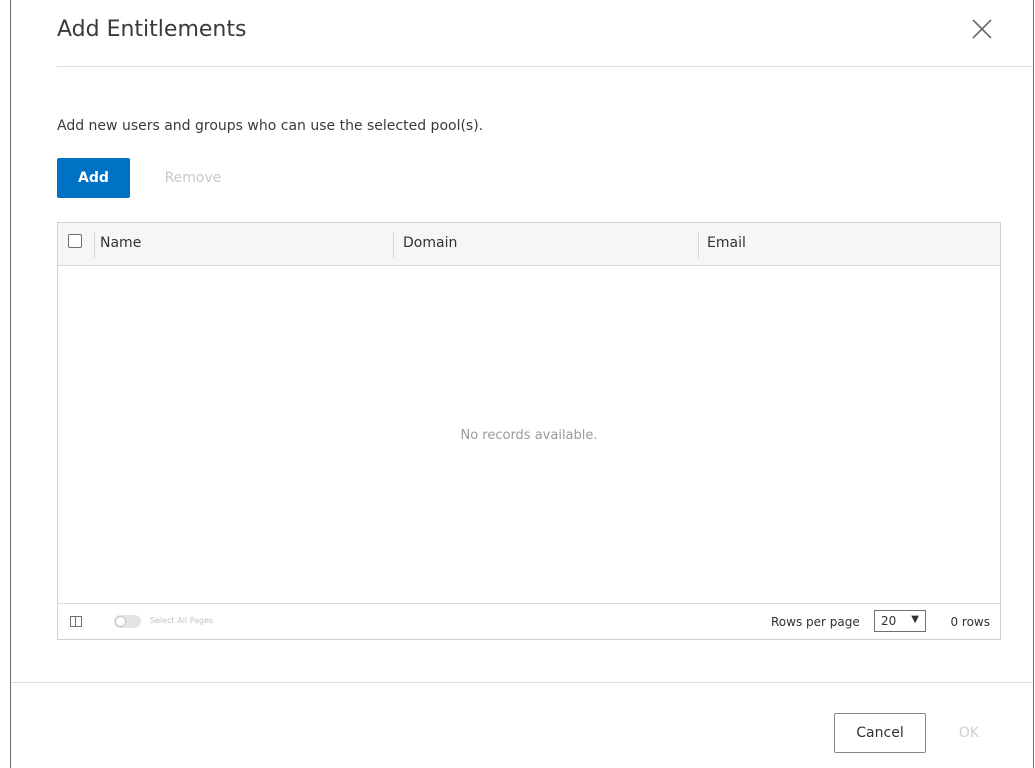 The width and height of the screenshot is (1035, 768). I want to click on row-count: 0 rows, so click(970, 622).